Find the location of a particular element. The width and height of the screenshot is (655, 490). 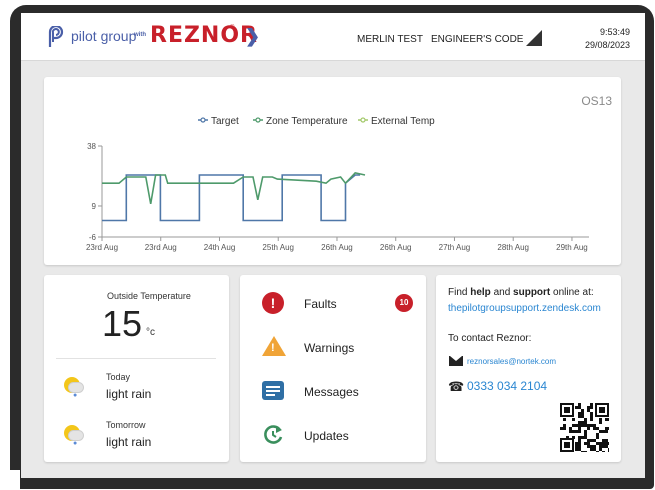

tomorrow-label: Tomorrow is located at coordinates (126, 425).